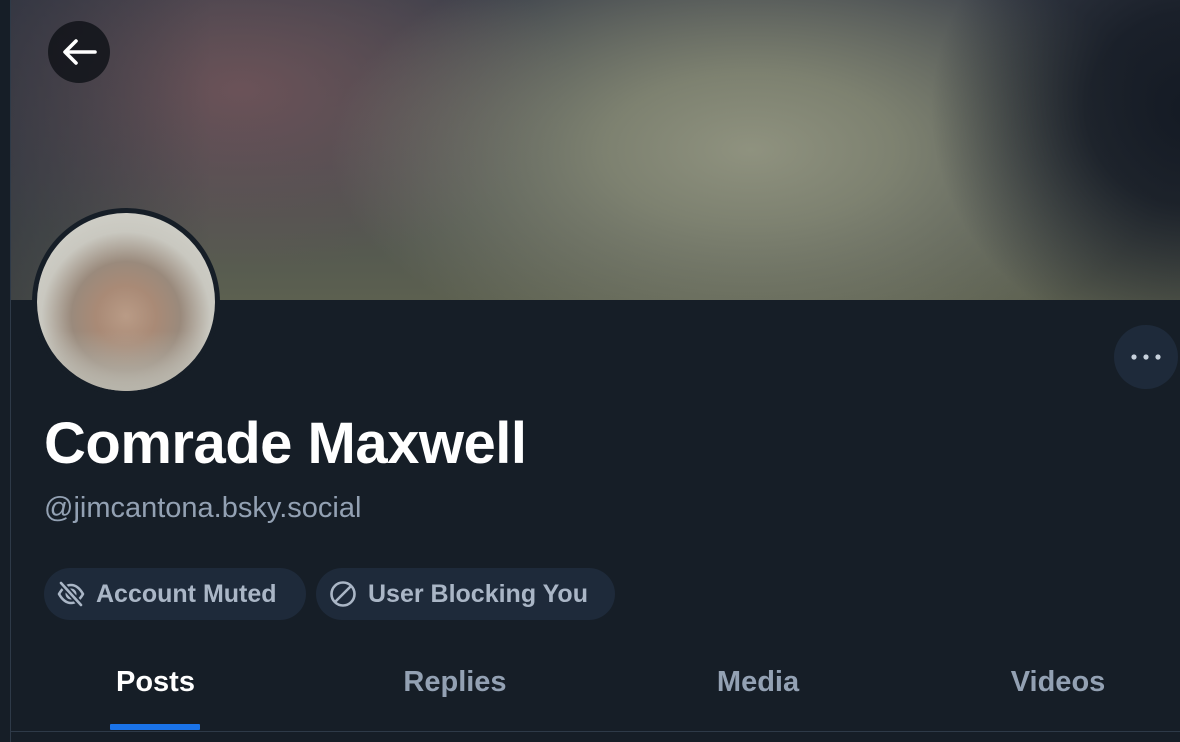 The height and width of the screenshot is (742, 1180). I want to click on user-blocking-label: User Blocking You, so click(478, 593).